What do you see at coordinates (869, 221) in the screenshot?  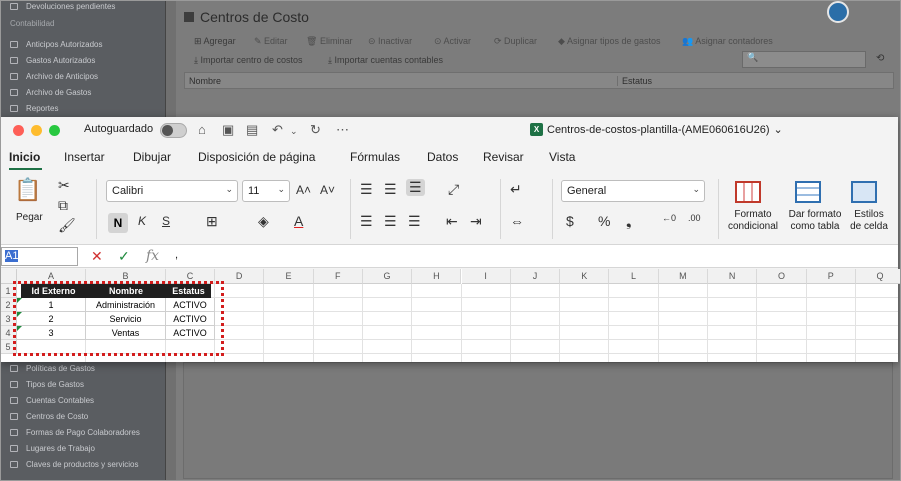 I see `cell-styles-button: Estilos de celda` at bounding box center [869, 221].